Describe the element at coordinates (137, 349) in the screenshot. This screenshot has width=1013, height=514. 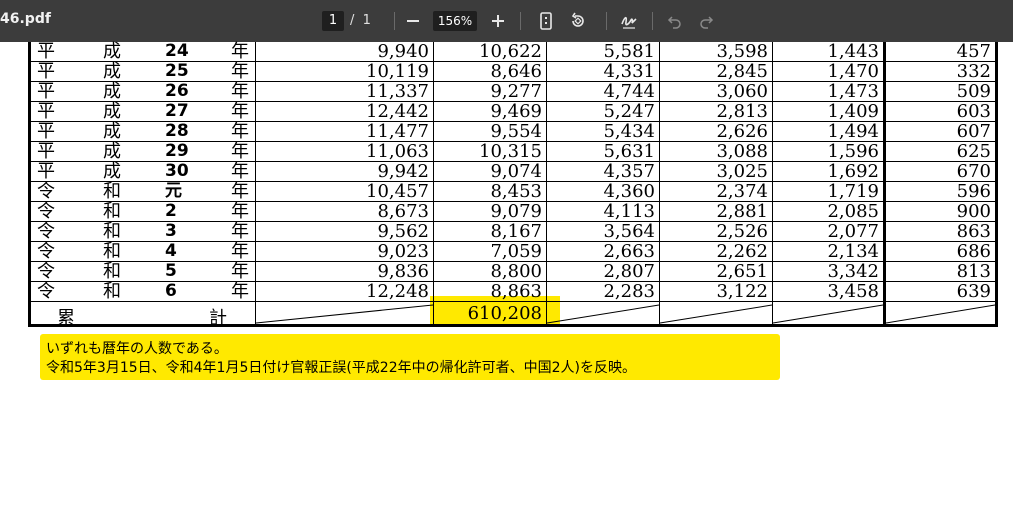
I see `note-line-1: いずれも暦年の人数である。` at that location.